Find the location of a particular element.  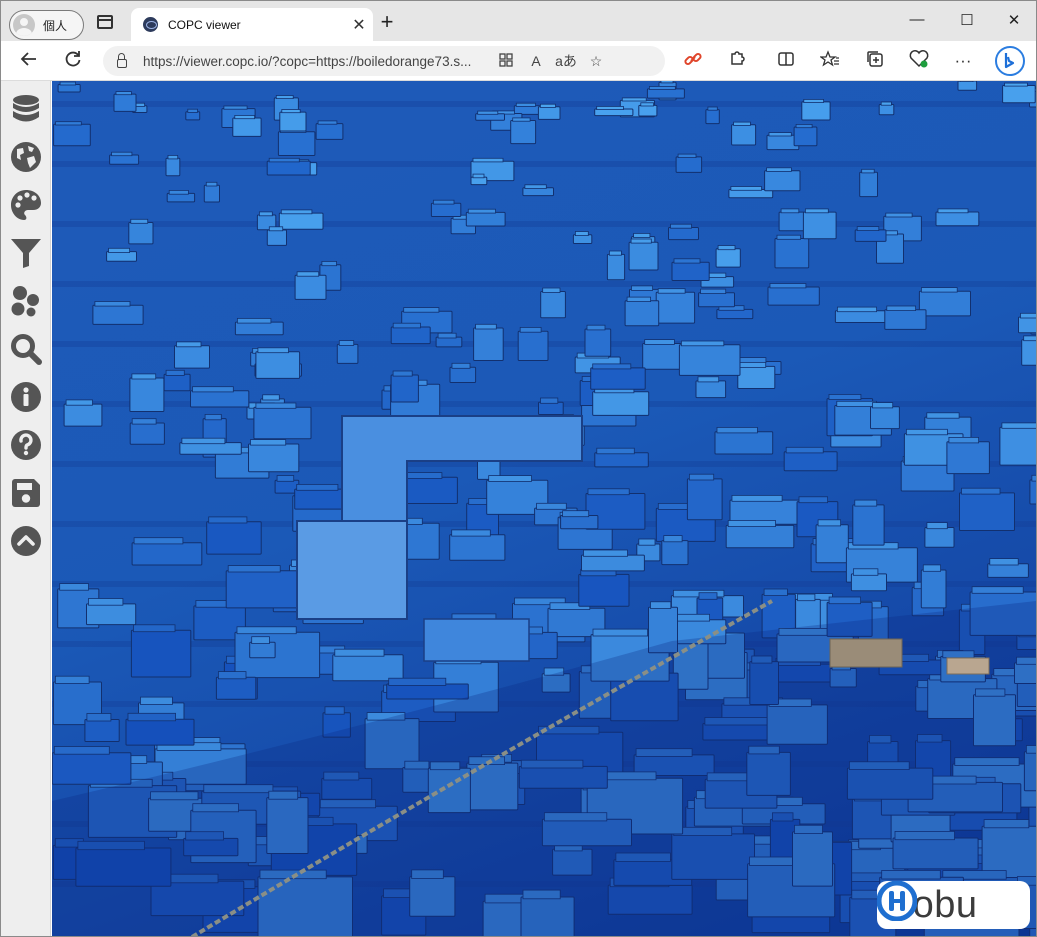

favorite-star-icon: ☆ is located at coordinates (596, 61).